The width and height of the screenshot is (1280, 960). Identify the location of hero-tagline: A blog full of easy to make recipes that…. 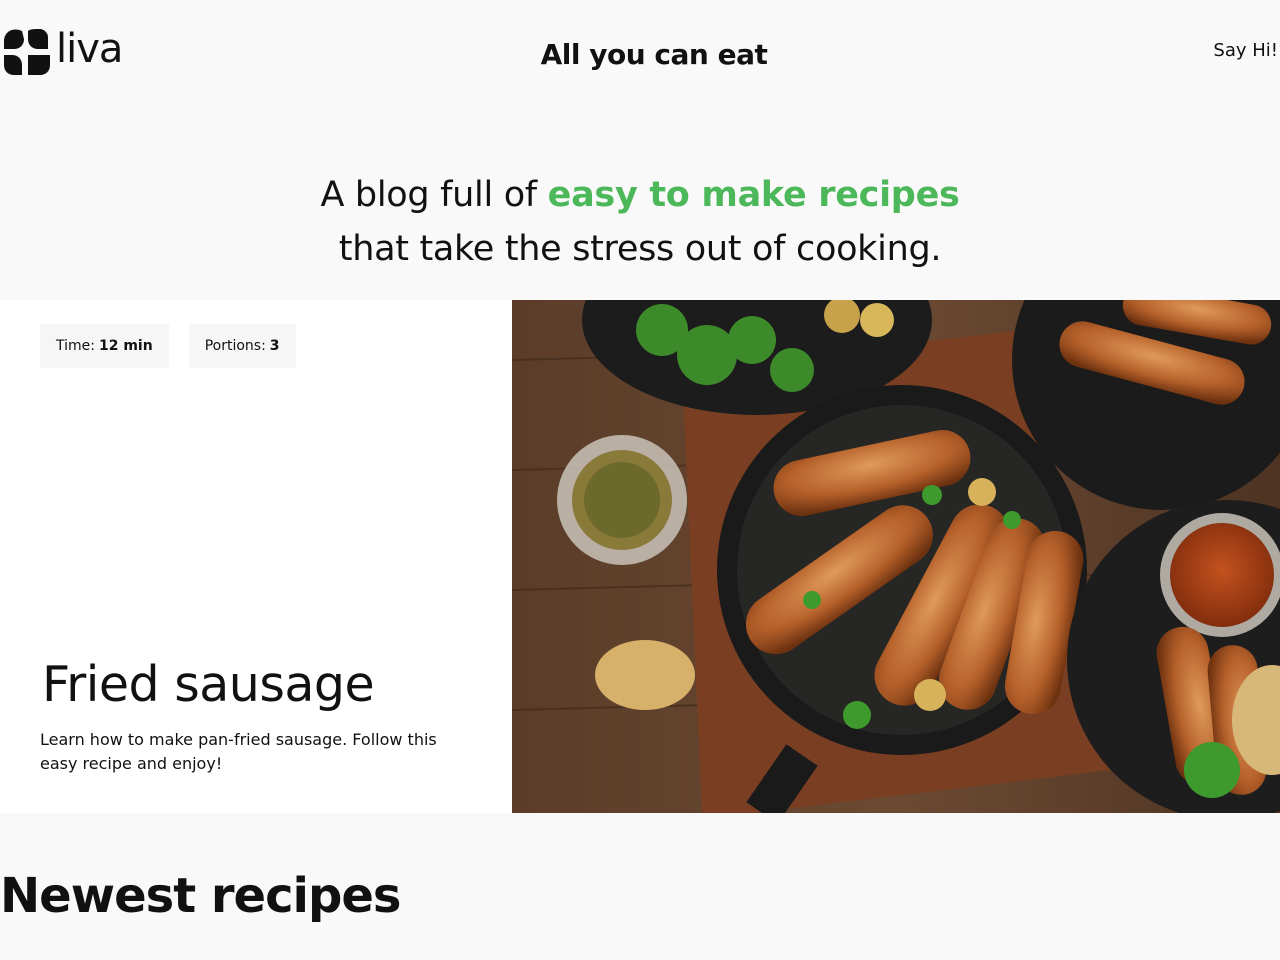
(640, 222).